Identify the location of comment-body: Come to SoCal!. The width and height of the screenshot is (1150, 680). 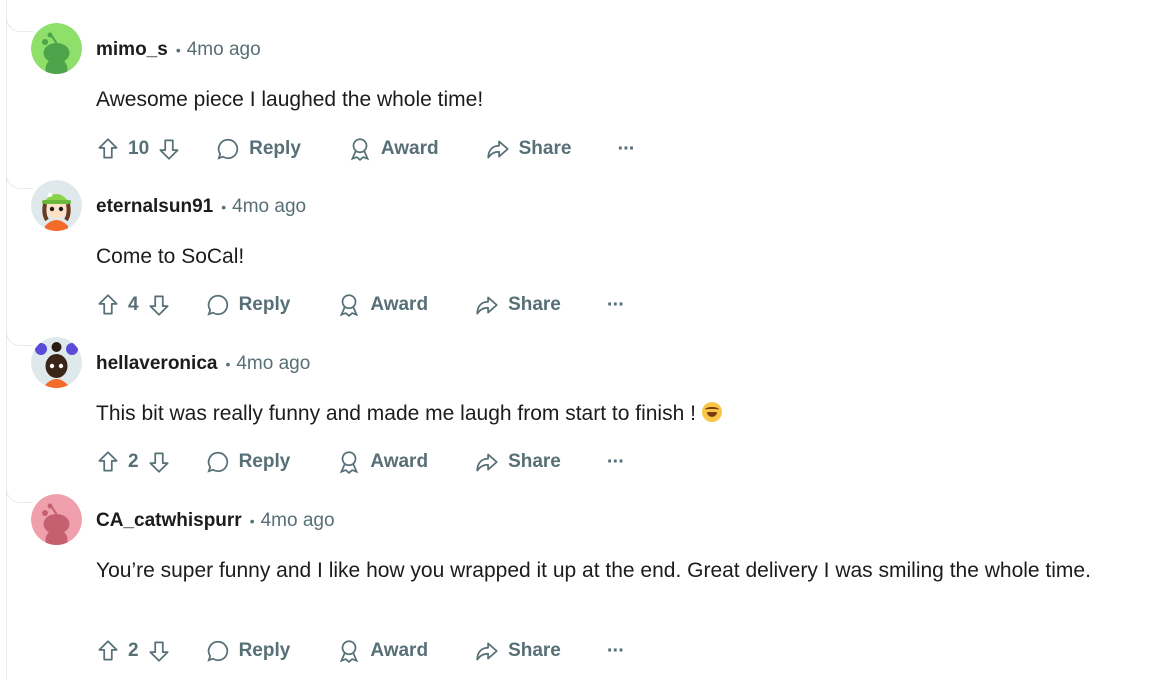
(170, 256).